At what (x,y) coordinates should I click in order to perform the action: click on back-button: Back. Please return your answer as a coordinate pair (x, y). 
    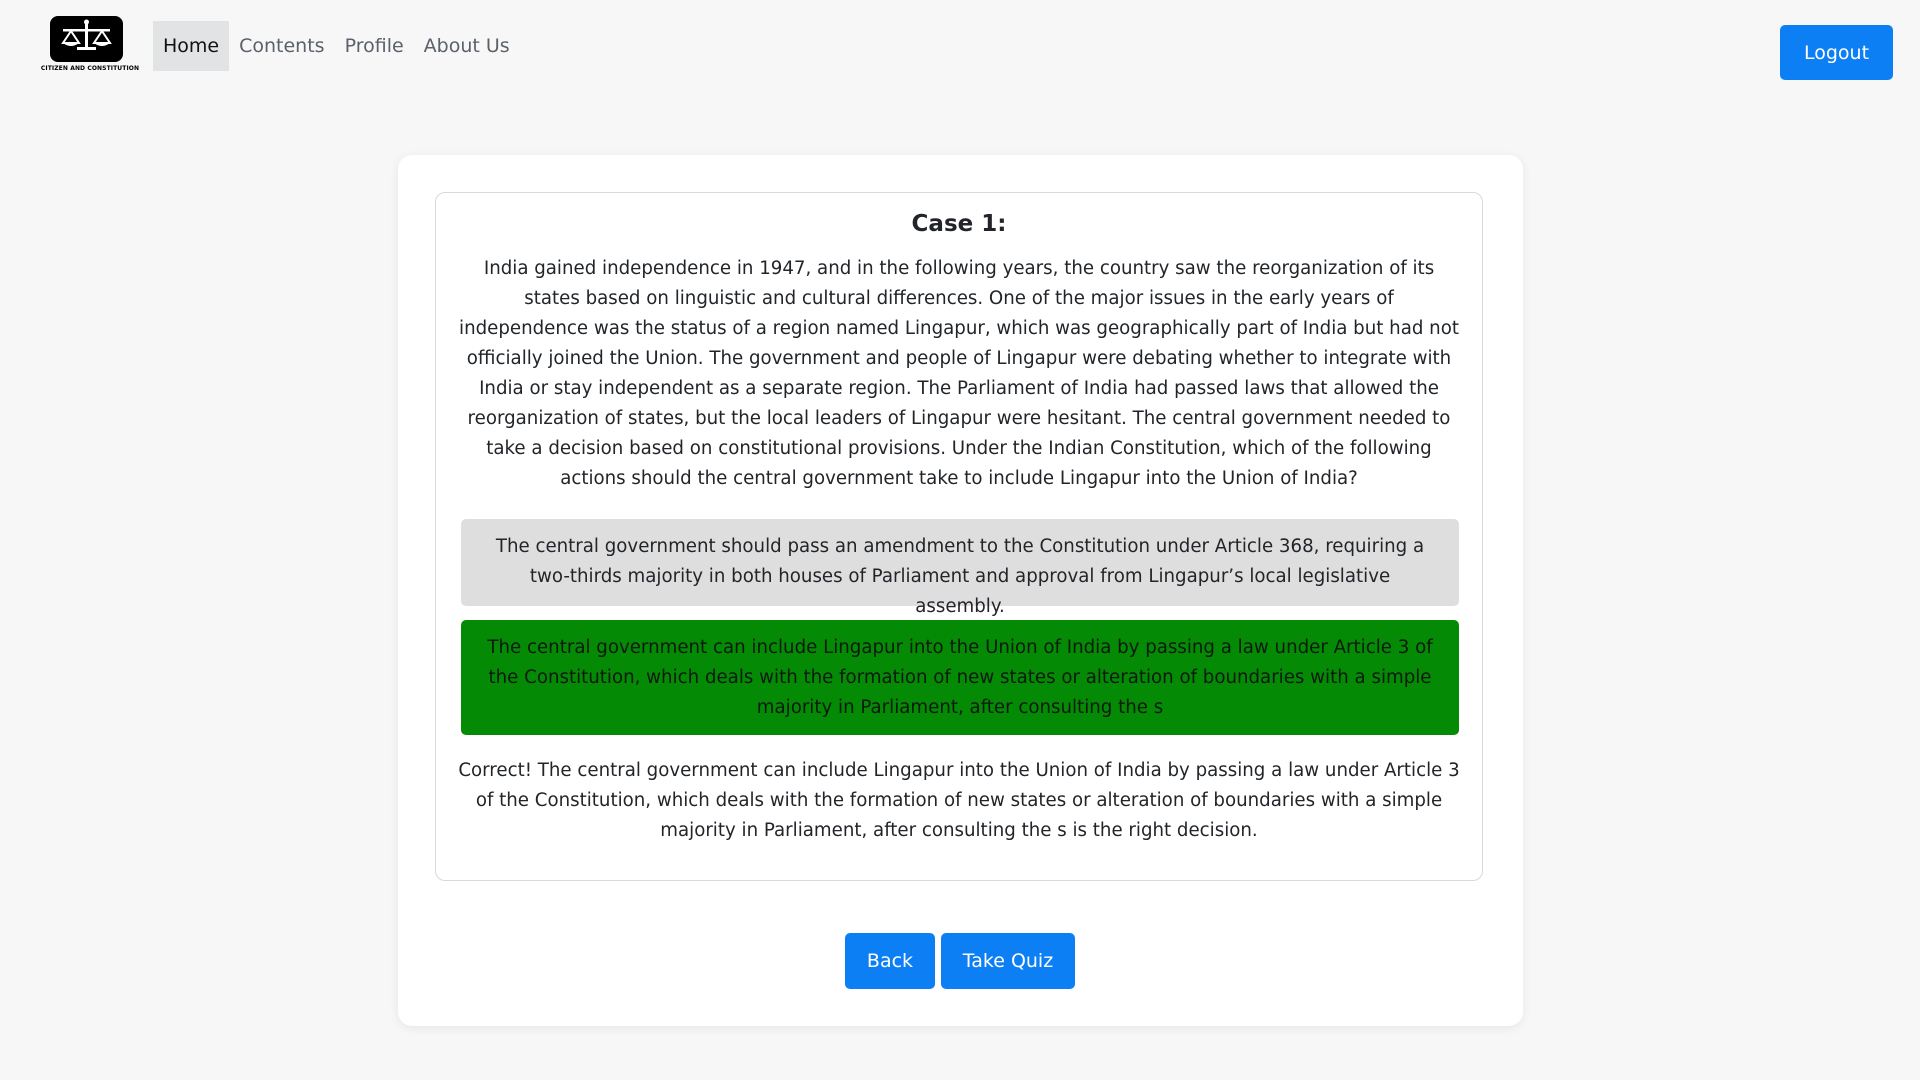
    Looking at the image, I should click on (890, 961).